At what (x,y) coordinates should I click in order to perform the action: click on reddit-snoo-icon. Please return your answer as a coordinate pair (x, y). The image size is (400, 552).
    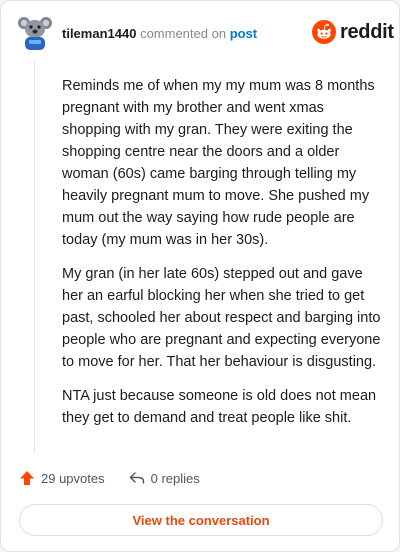
    Looking at the image, I should click on (324, 32).